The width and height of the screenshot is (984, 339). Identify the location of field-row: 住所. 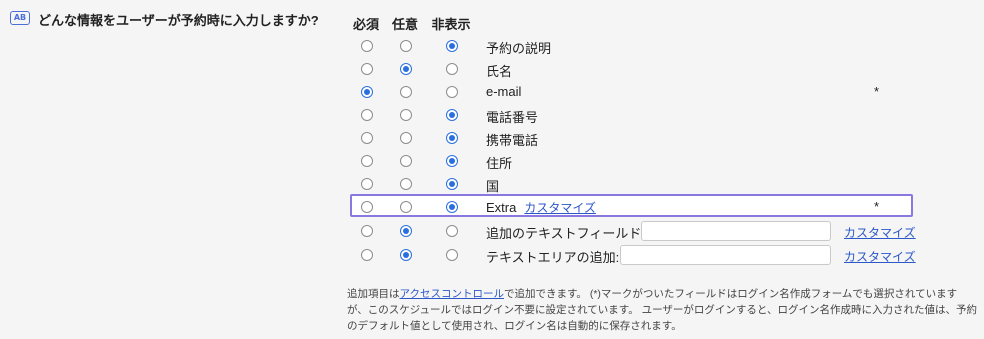
(492, 161).